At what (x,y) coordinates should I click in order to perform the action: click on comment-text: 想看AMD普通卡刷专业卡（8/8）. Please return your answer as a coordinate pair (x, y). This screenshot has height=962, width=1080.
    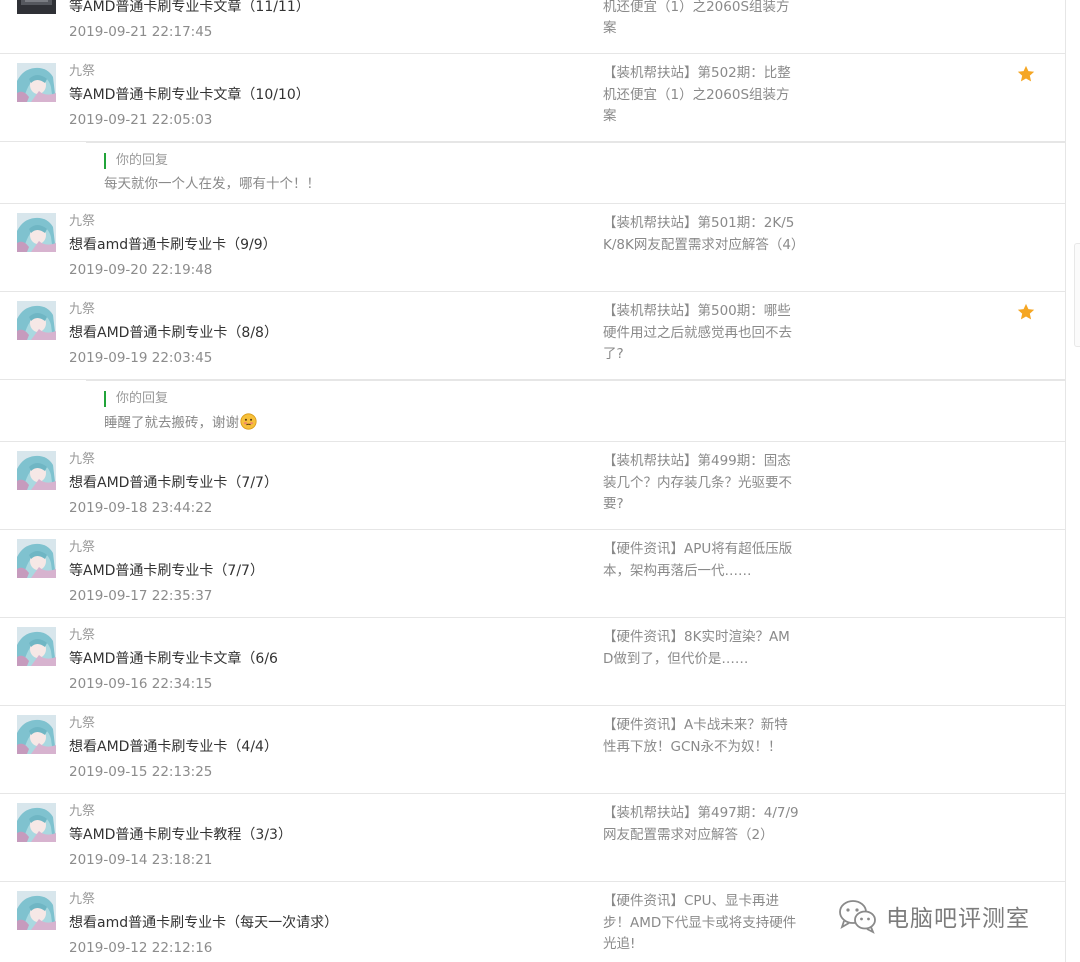
    Looking at the image, I should click on (173, 333).